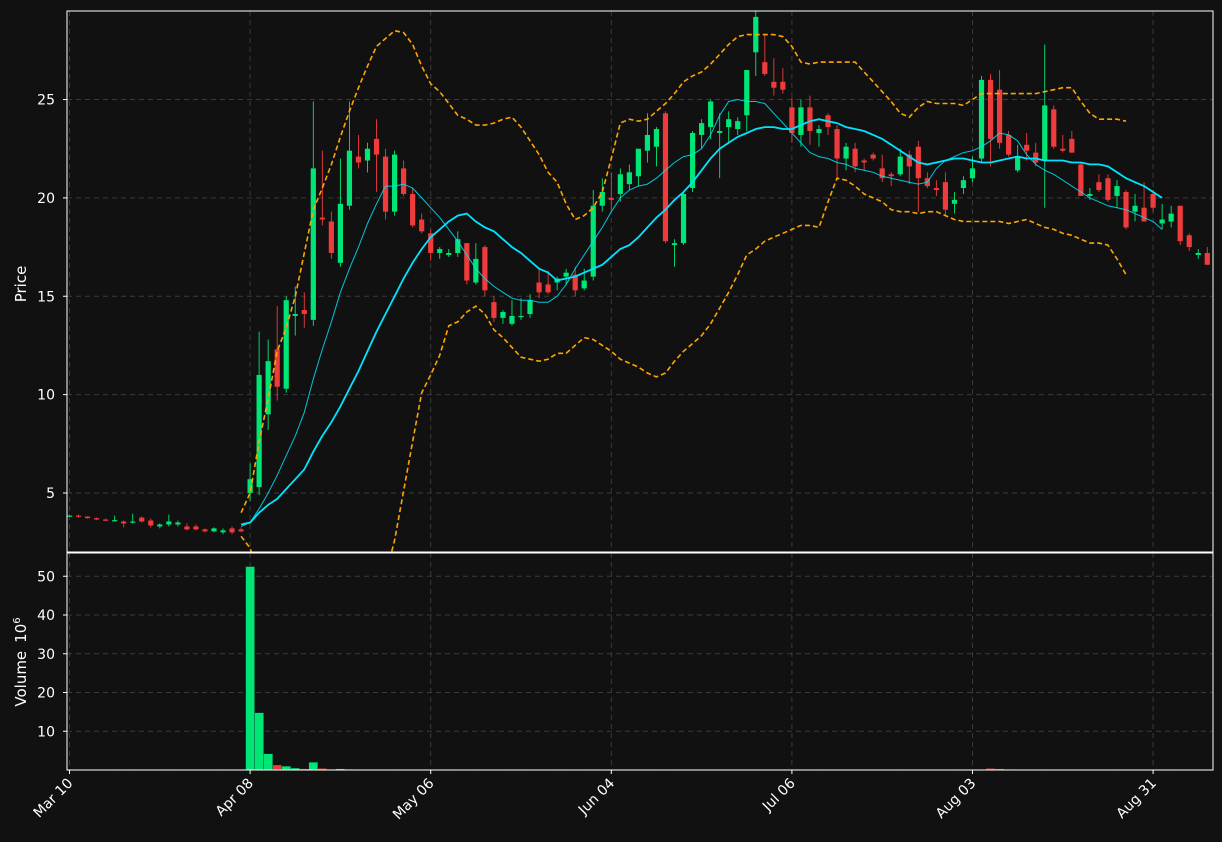  Describe the element at coordinates (46, 694) in the screenshot. I see `volume-tick-label: 20` at that location.